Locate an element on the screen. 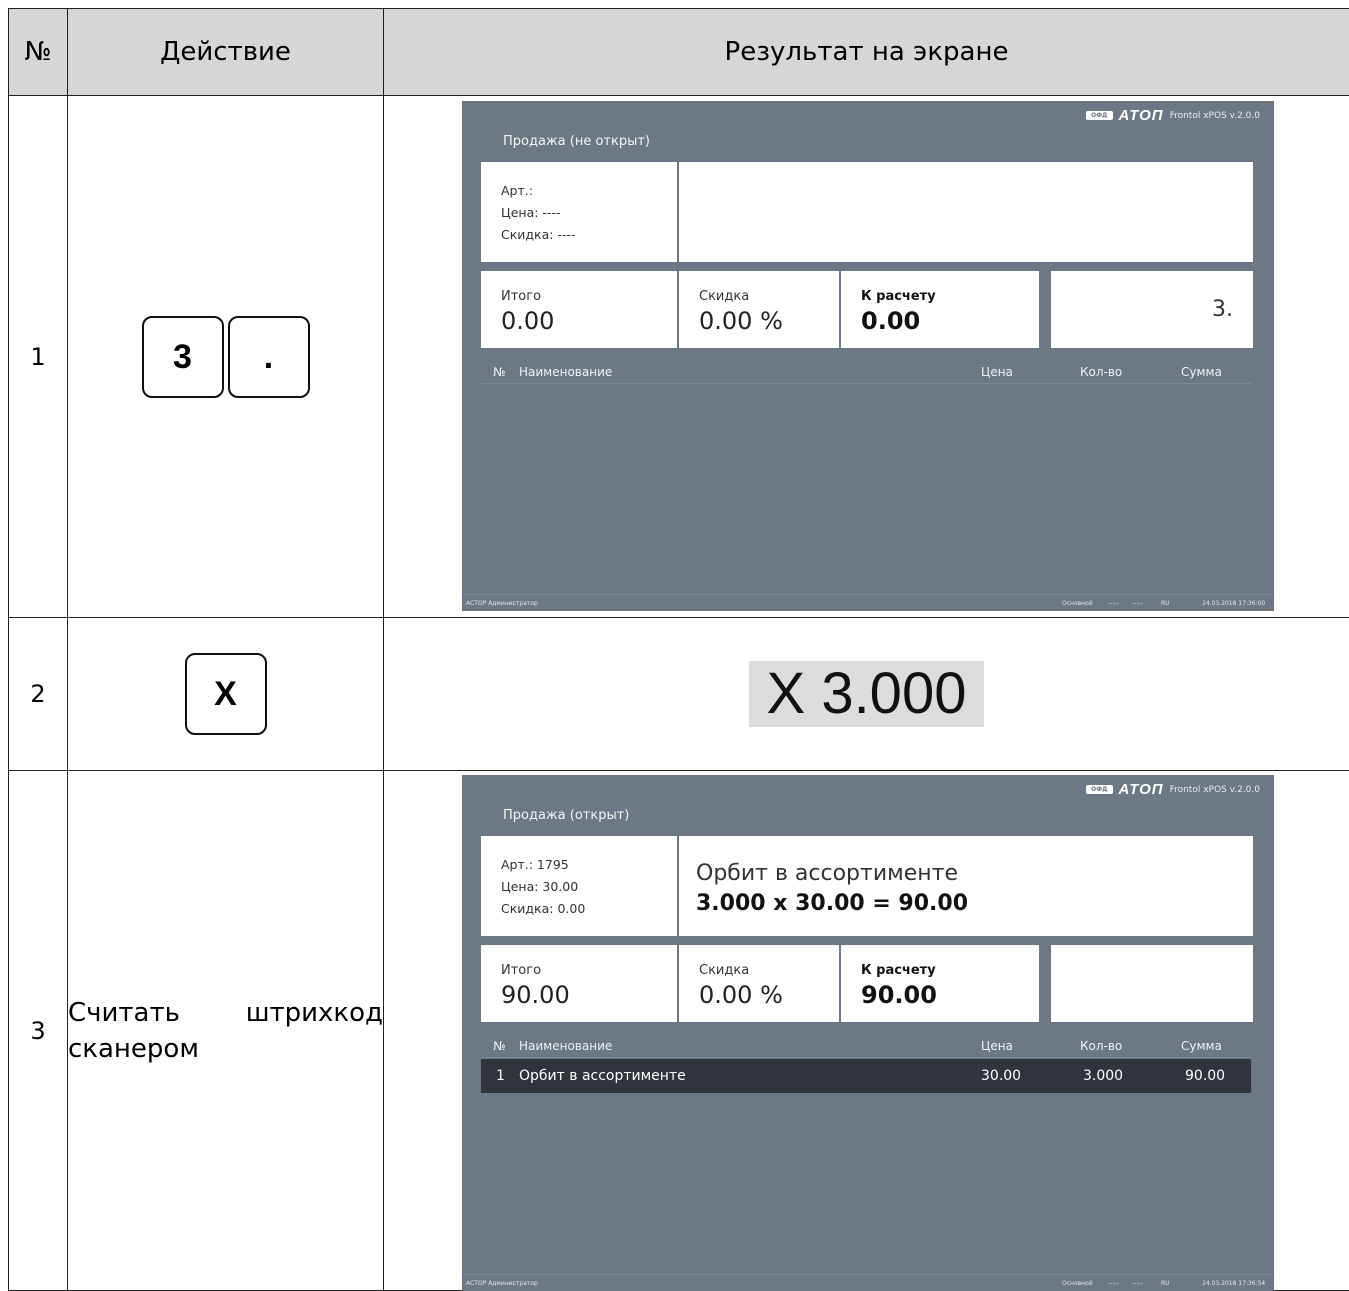  action-line-1: Считать штрихкод is located at coordinates (225, 1013).